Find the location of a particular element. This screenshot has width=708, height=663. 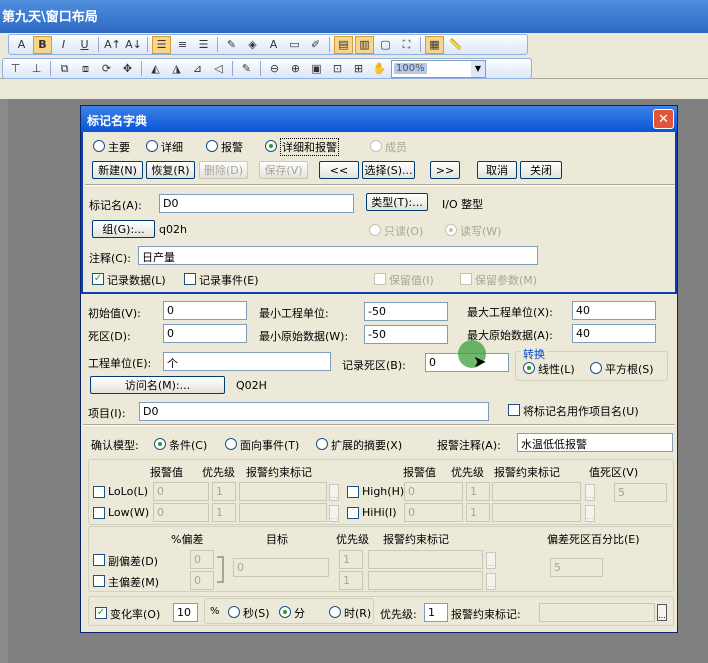

brush-icon: ✐ is located at coordinates (315, 45).